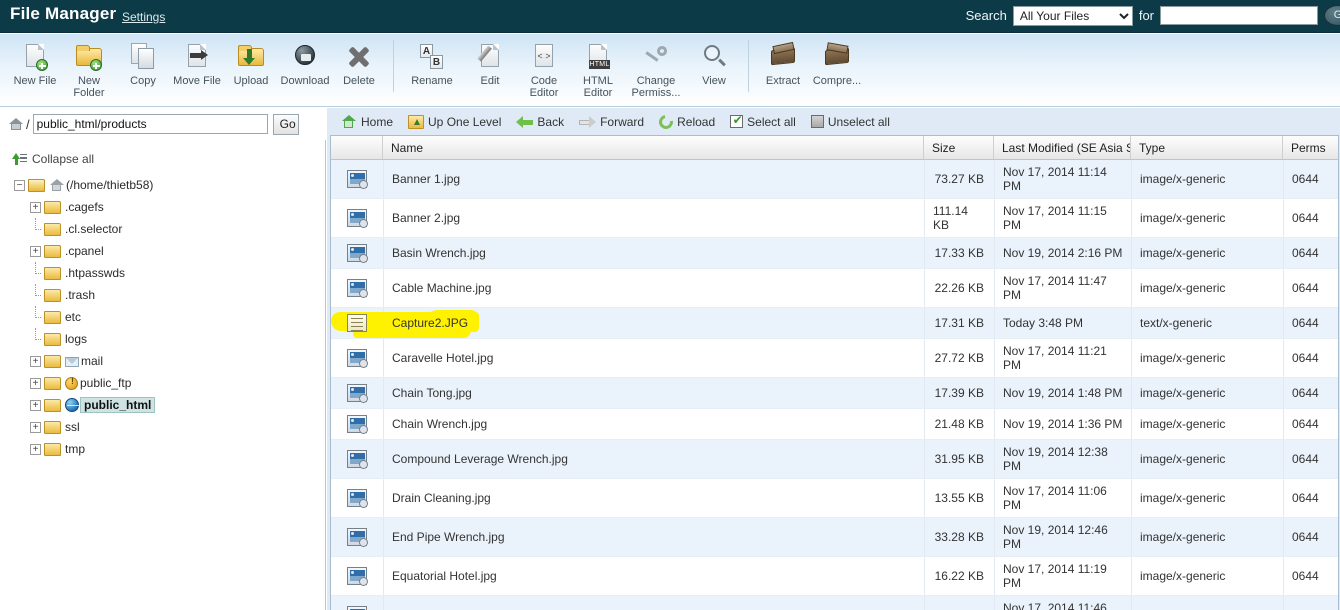 Image resolution: width=1340 pixels, height=610 pixels. Describe the element at coordinates (959, 147) in the screenshot. I see `column-header-size: Size` at that location.